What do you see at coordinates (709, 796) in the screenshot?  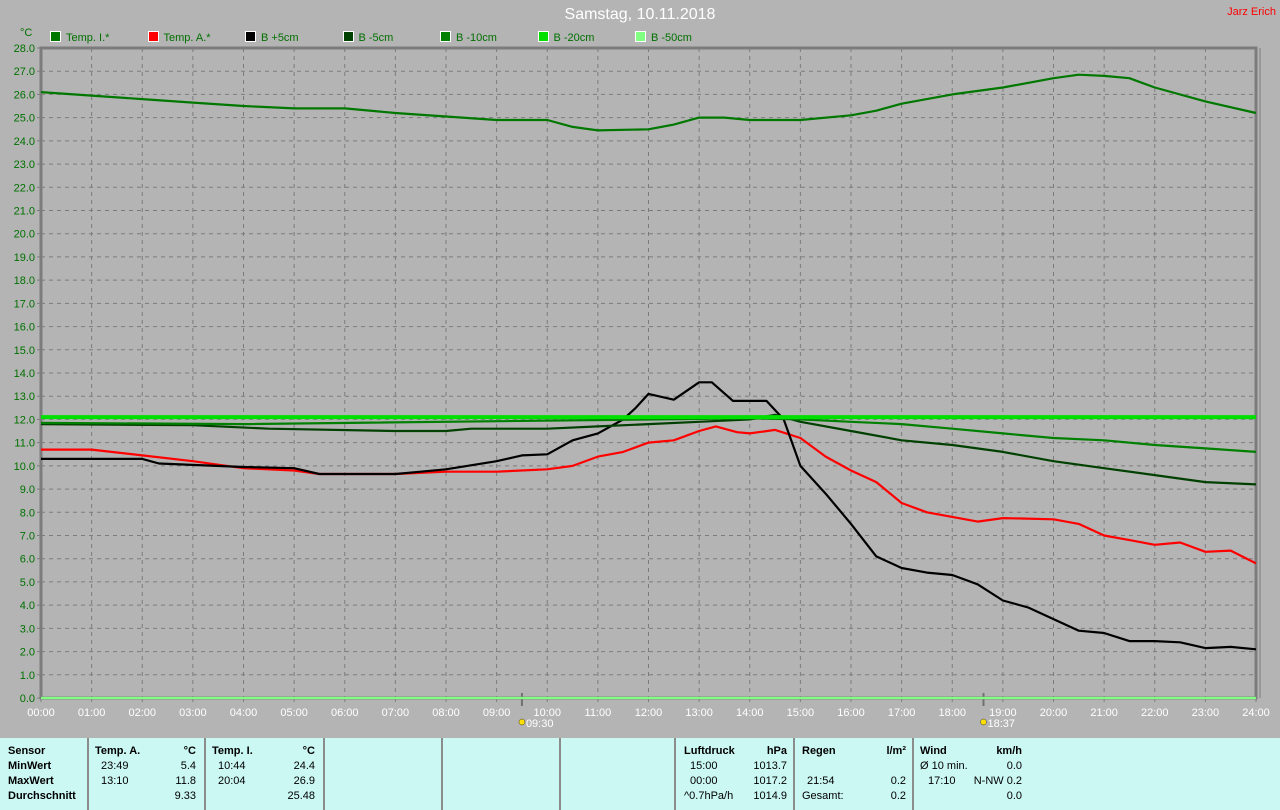 I see `pressure-trend: ^0.7hPa/h` at bounding box center [709, 796].